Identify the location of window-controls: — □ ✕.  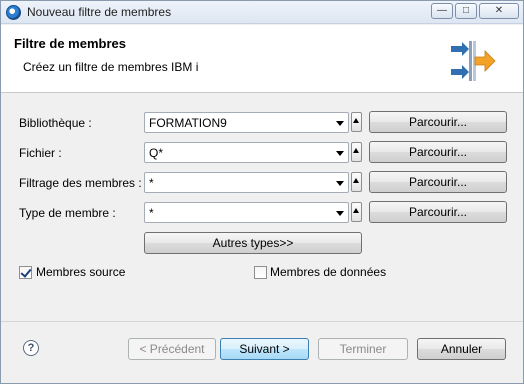
(475, 11).